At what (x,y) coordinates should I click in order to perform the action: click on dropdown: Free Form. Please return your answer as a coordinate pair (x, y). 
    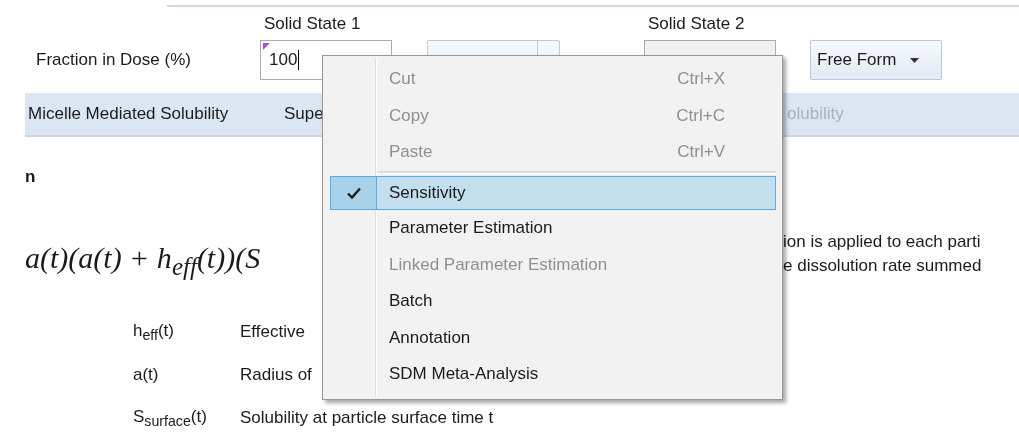
    Looking at the image, I should click on (876, 60).